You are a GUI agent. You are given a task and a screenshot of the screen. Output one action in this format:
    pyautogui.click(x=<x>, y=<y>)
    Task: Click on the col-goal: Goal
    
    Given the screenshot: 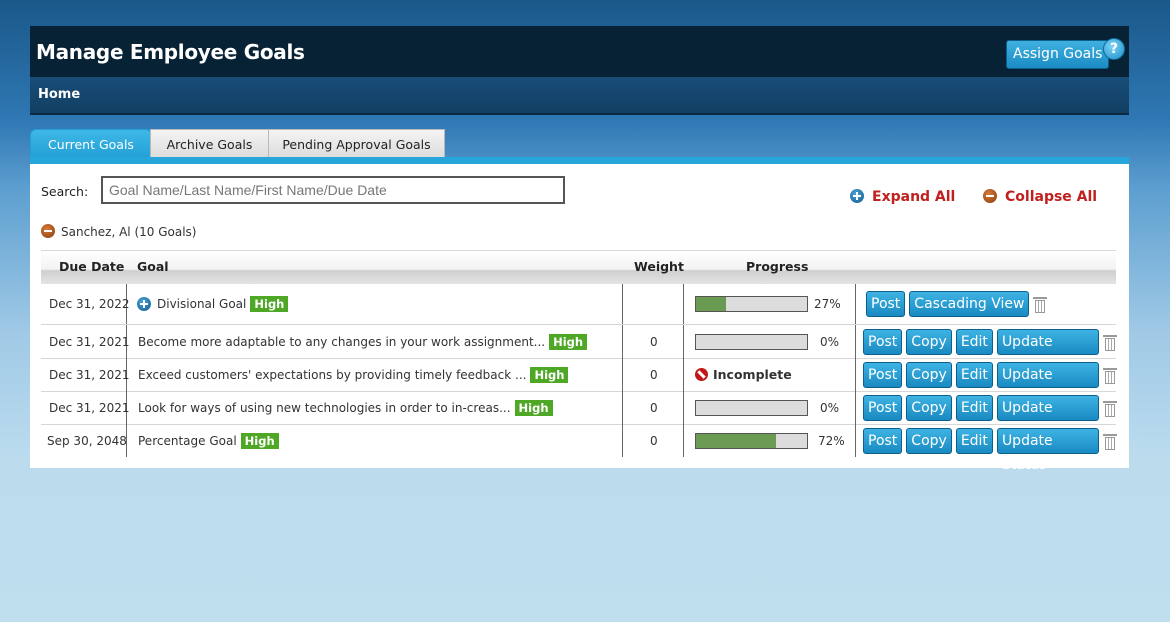 What is the action you would take?
    pyautogui.click(x=153, y=266)
    